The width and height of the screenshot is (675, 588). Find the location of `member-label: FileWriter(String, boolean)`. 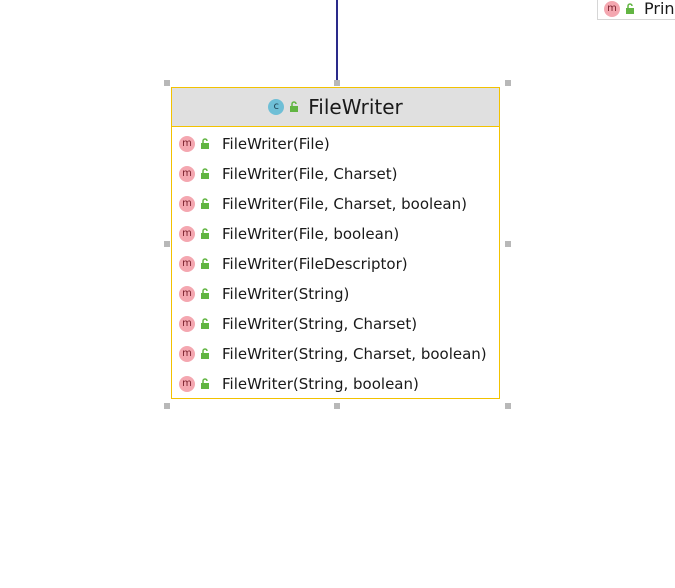

member-label: FileWriter(String, boolean) is located at coordinates (320, 384).